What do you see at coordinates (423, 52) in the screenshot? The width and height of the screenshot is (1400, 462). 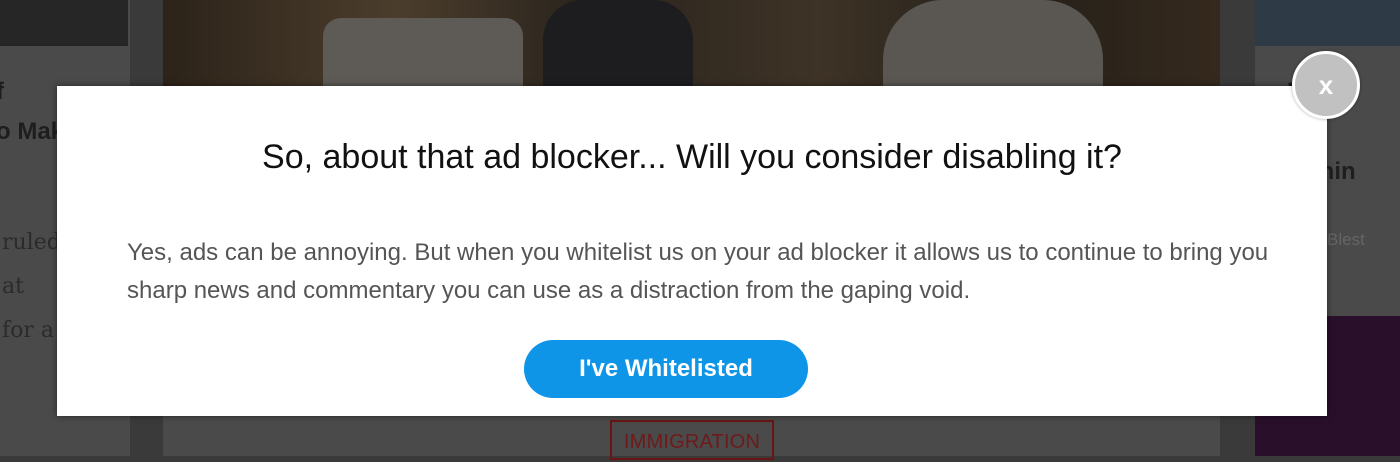 I see `video-car-shape` at bounding box center [423, 52].